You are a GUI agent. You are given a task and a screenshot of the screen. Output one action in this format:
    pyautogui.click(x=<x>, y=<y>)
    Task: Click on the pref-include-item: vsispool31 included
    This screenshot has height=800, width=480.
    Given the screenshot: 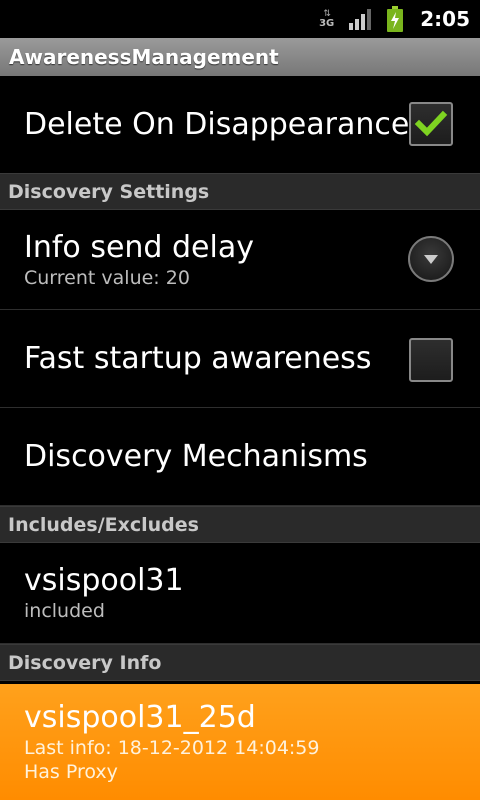 What is the action you would take?
    pyautogui.click(x=240, y=593)
    